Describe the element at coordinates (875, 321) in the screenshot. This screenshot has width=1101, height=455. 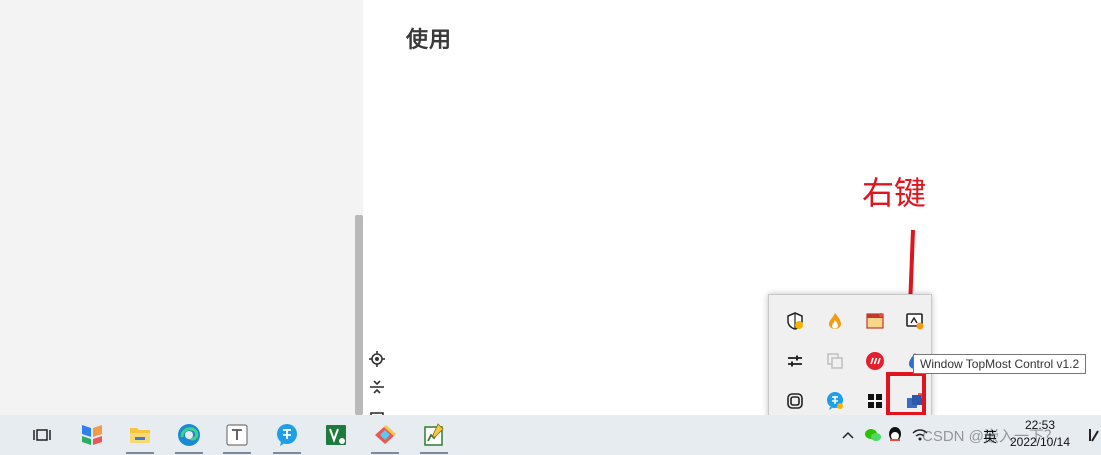
I see `window-app-icon` at that location.